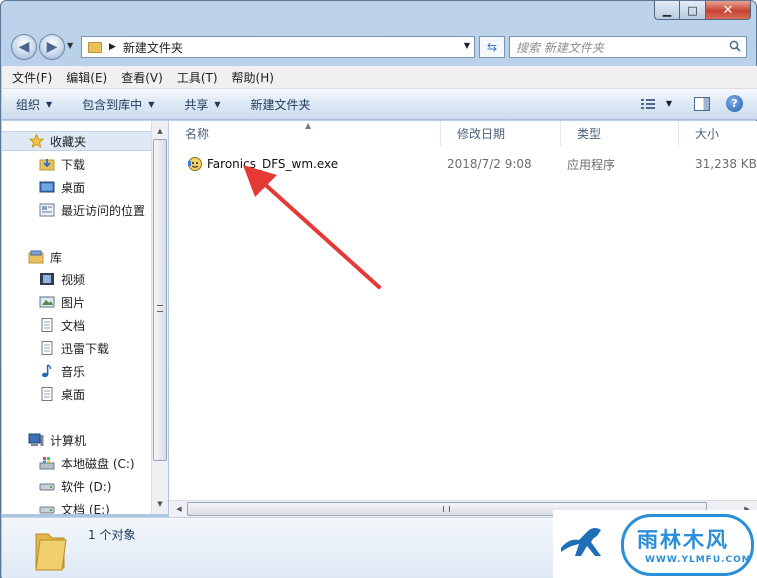 The height and width of the screenshot is (578, 757). I want to click on nav-item-library-desktop: 桌面, so click(76, 394).